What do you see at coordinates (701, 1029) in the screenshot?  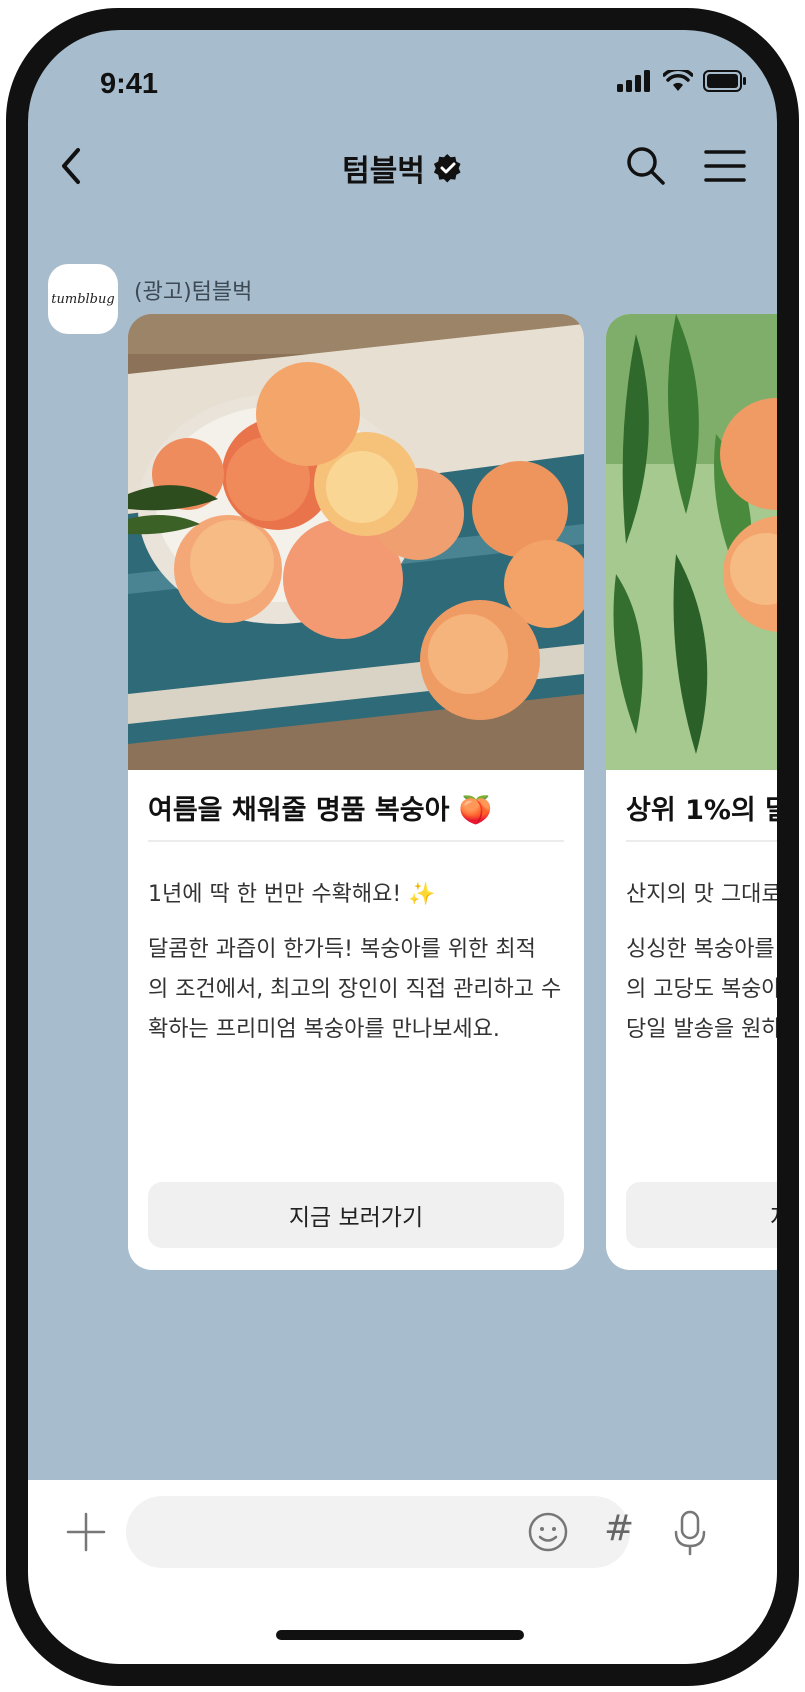 I see `card-description-line: 당일 발송을 원하` at bounding box center [701, 1029].